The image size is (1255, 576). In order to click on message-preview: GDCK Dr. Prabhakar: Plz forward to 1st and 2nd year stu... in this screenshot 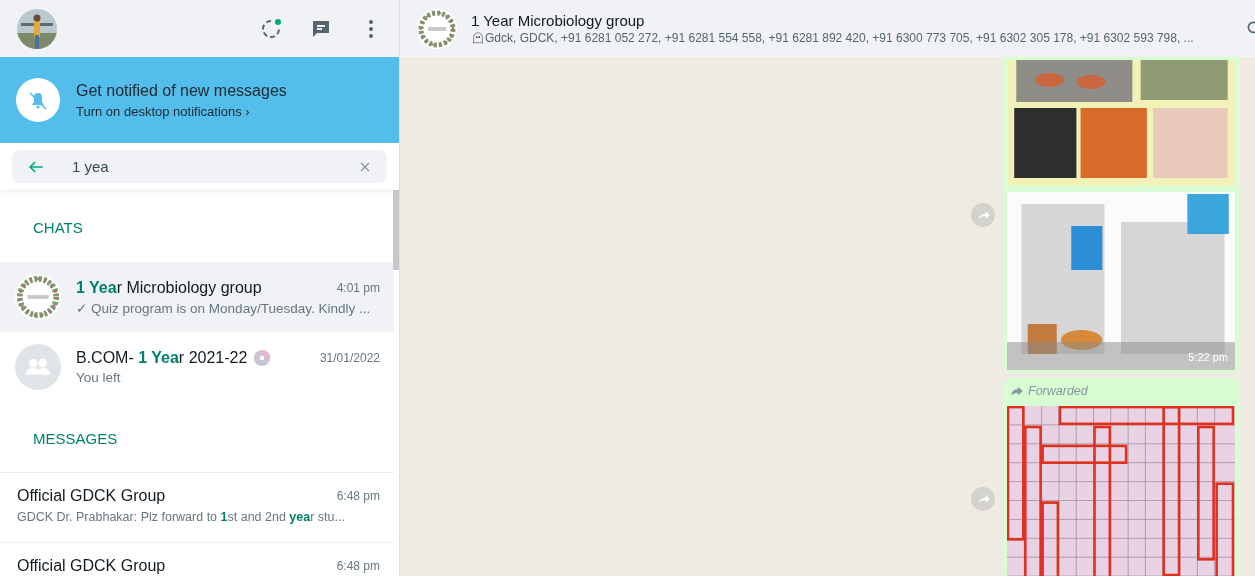, I will do `click(181, 517)`.